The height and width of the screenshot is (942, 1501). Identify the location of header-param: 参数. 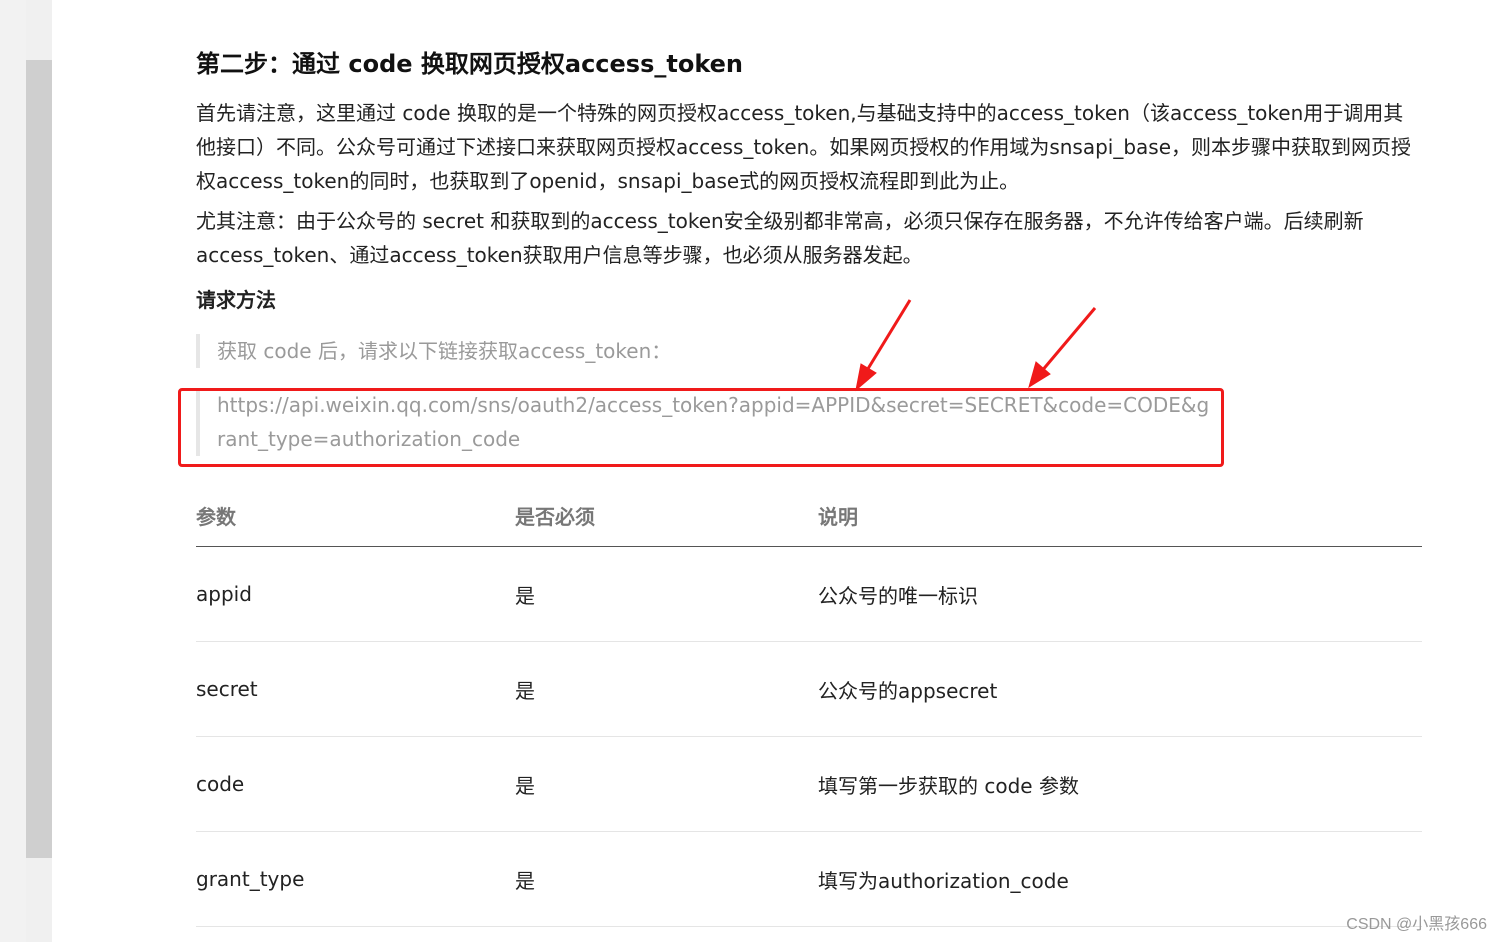
(355, 515).